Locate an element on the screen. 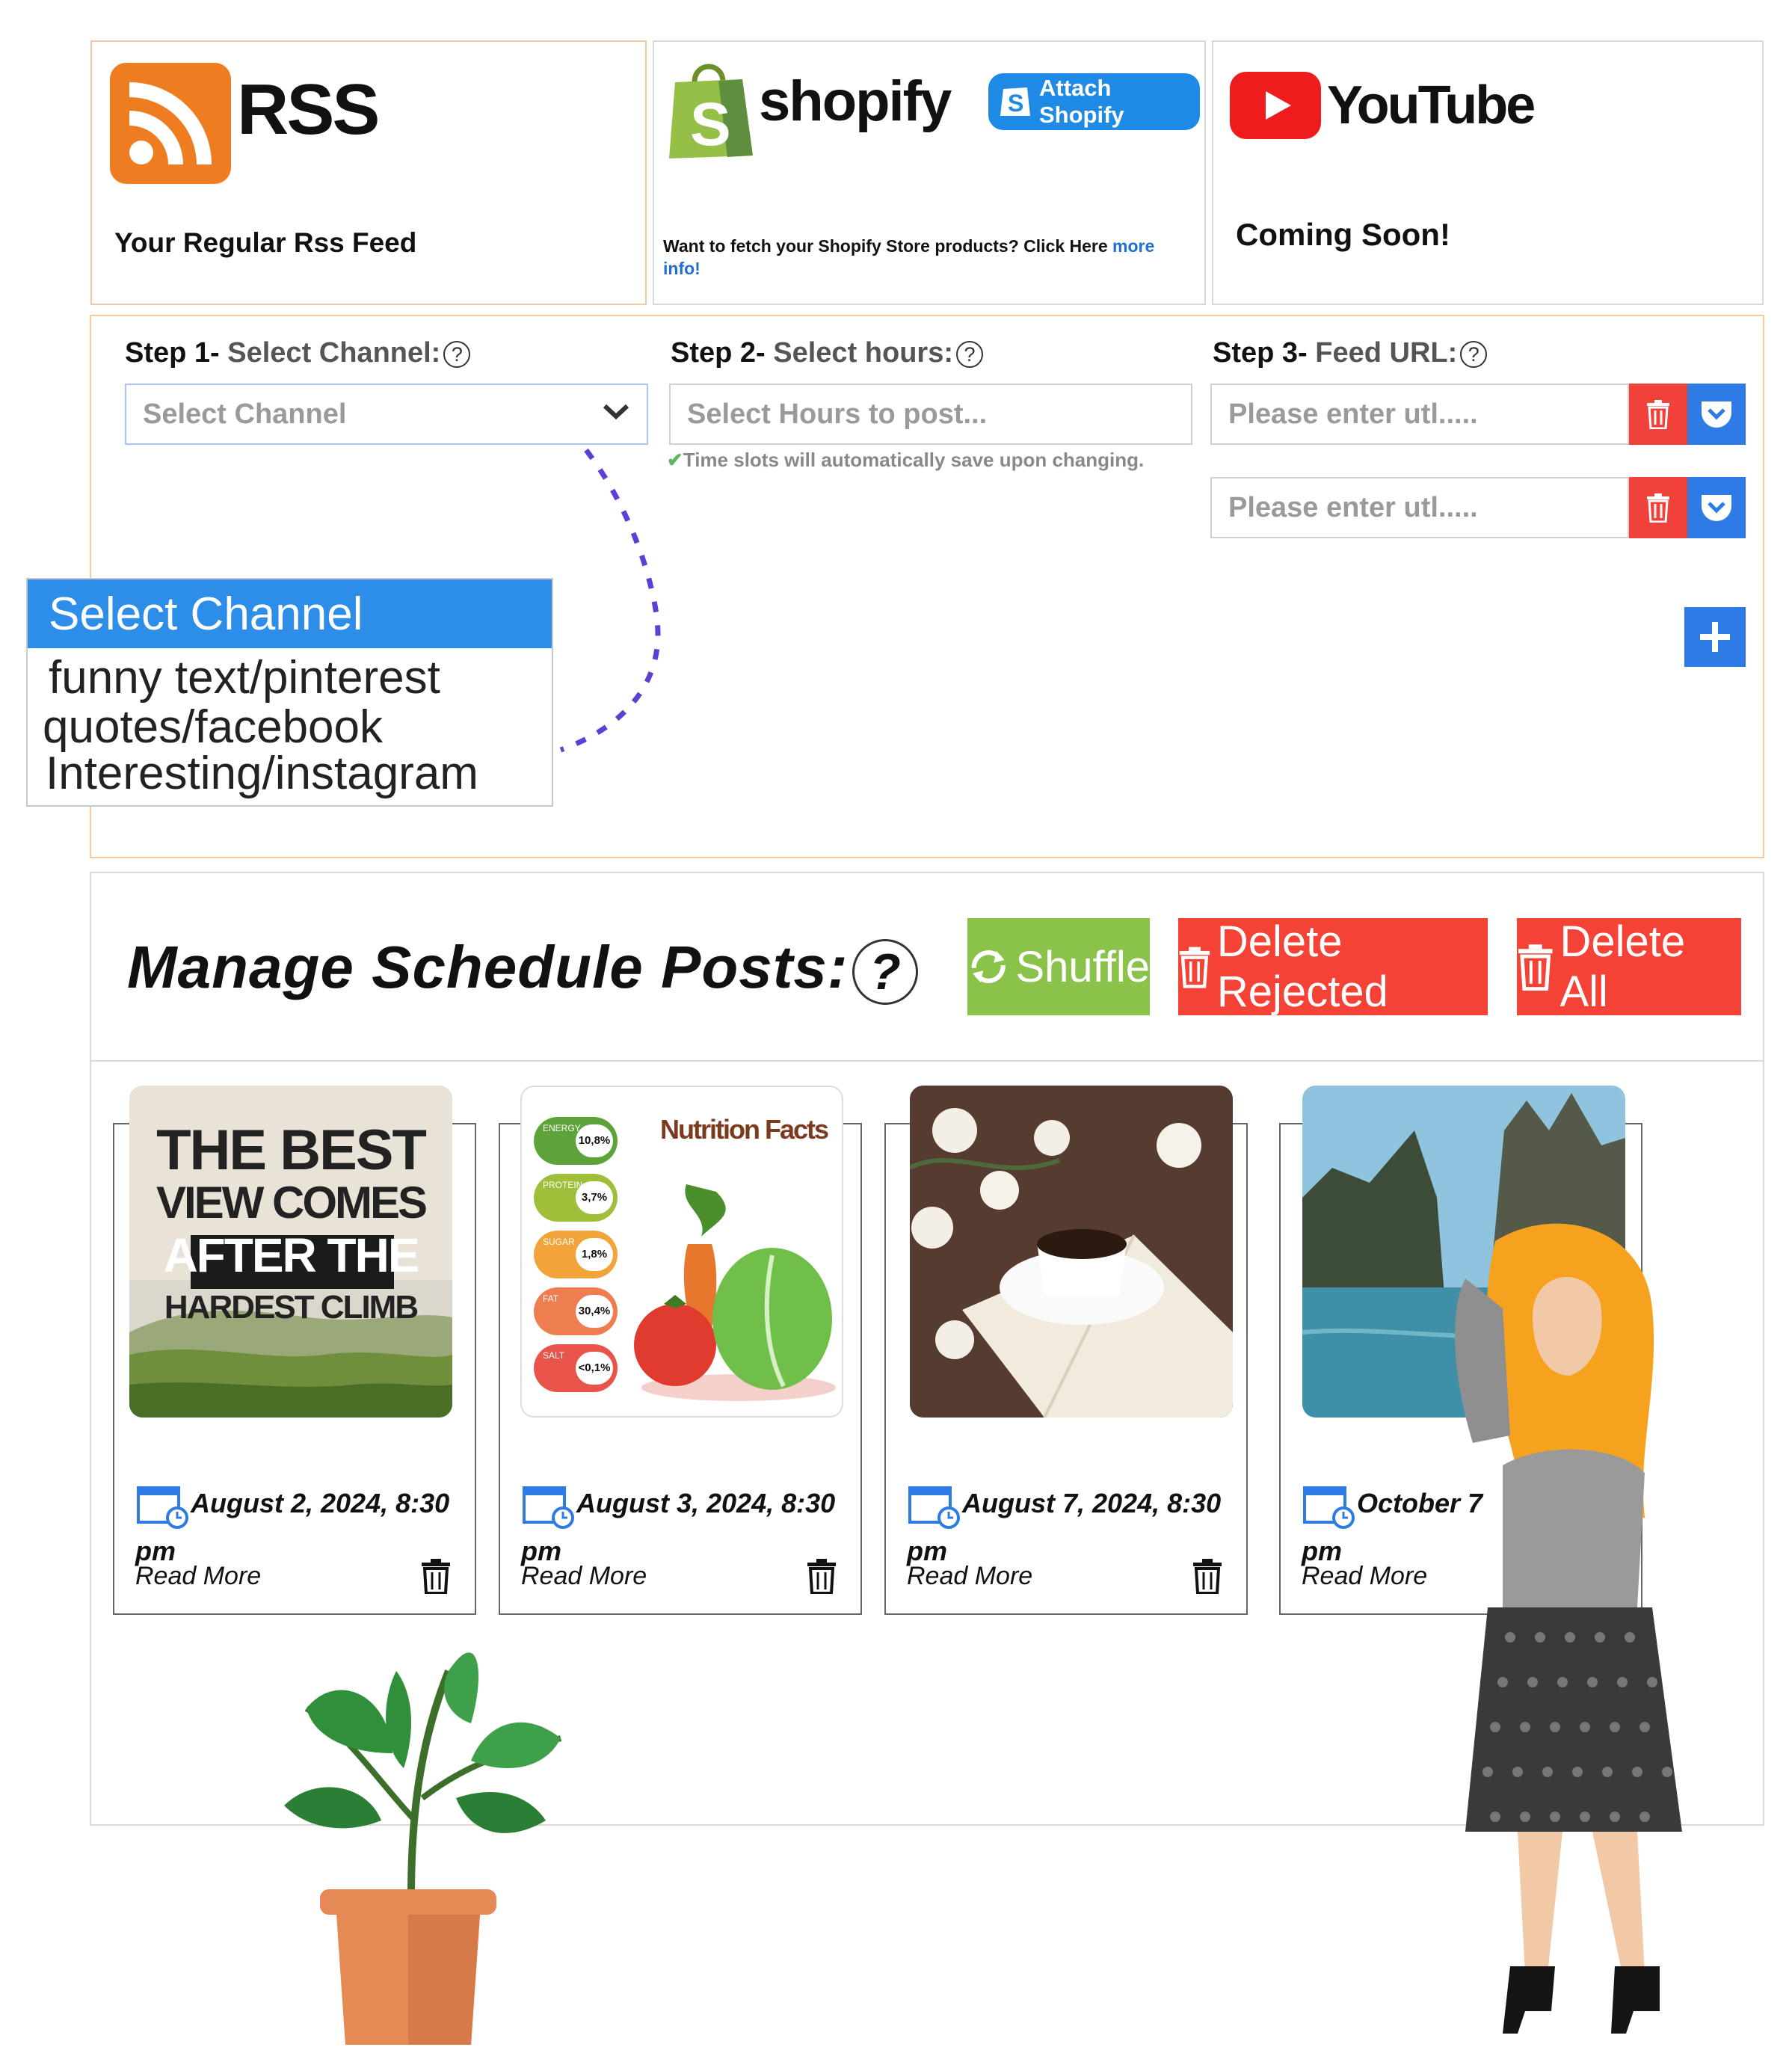 The image size is (1792, 2056). plus-icon is located at coordinates (1715, 637).